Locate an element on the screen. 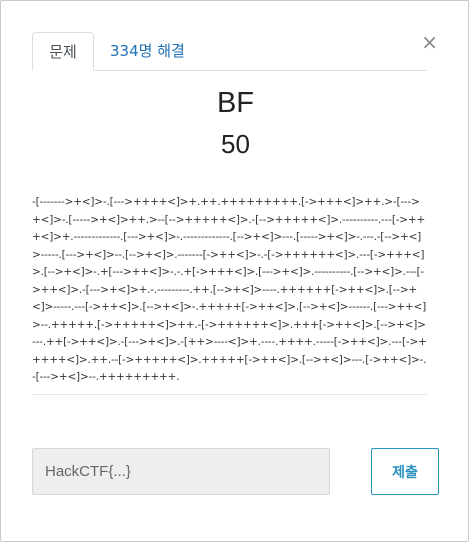 The width and height of the screenshot is (469, 542). tab-problem: 문제 is located at coordinates (63, 51).